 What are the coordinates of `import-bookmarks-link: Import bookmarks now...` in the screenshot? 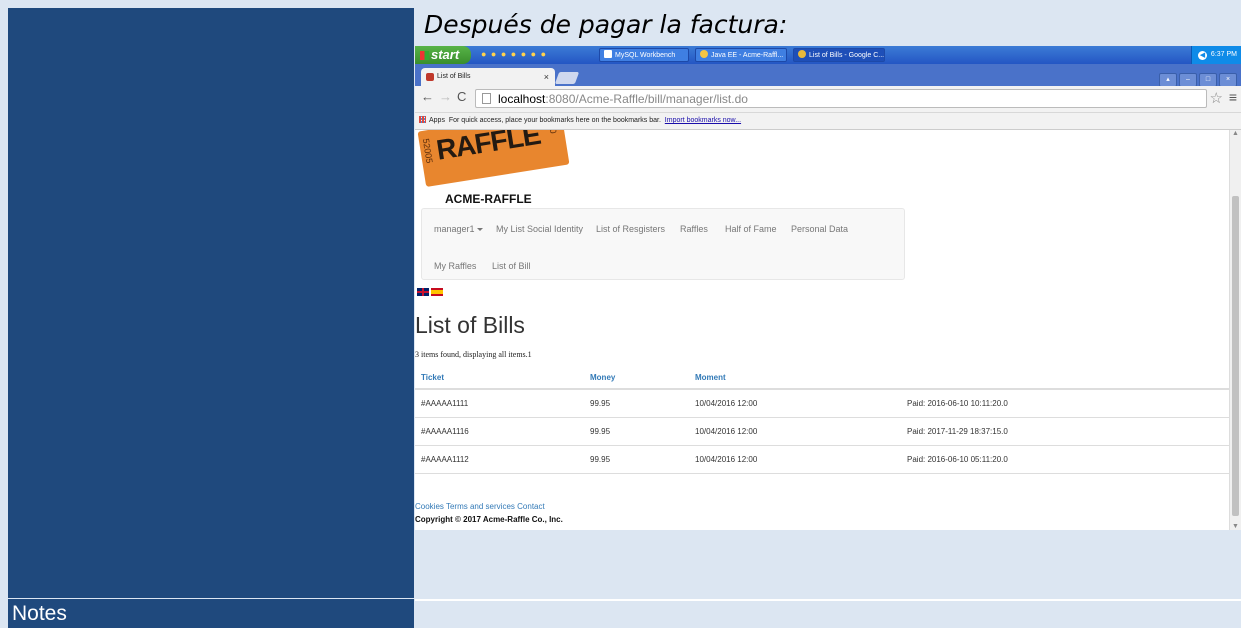 It's located at (703, 120).